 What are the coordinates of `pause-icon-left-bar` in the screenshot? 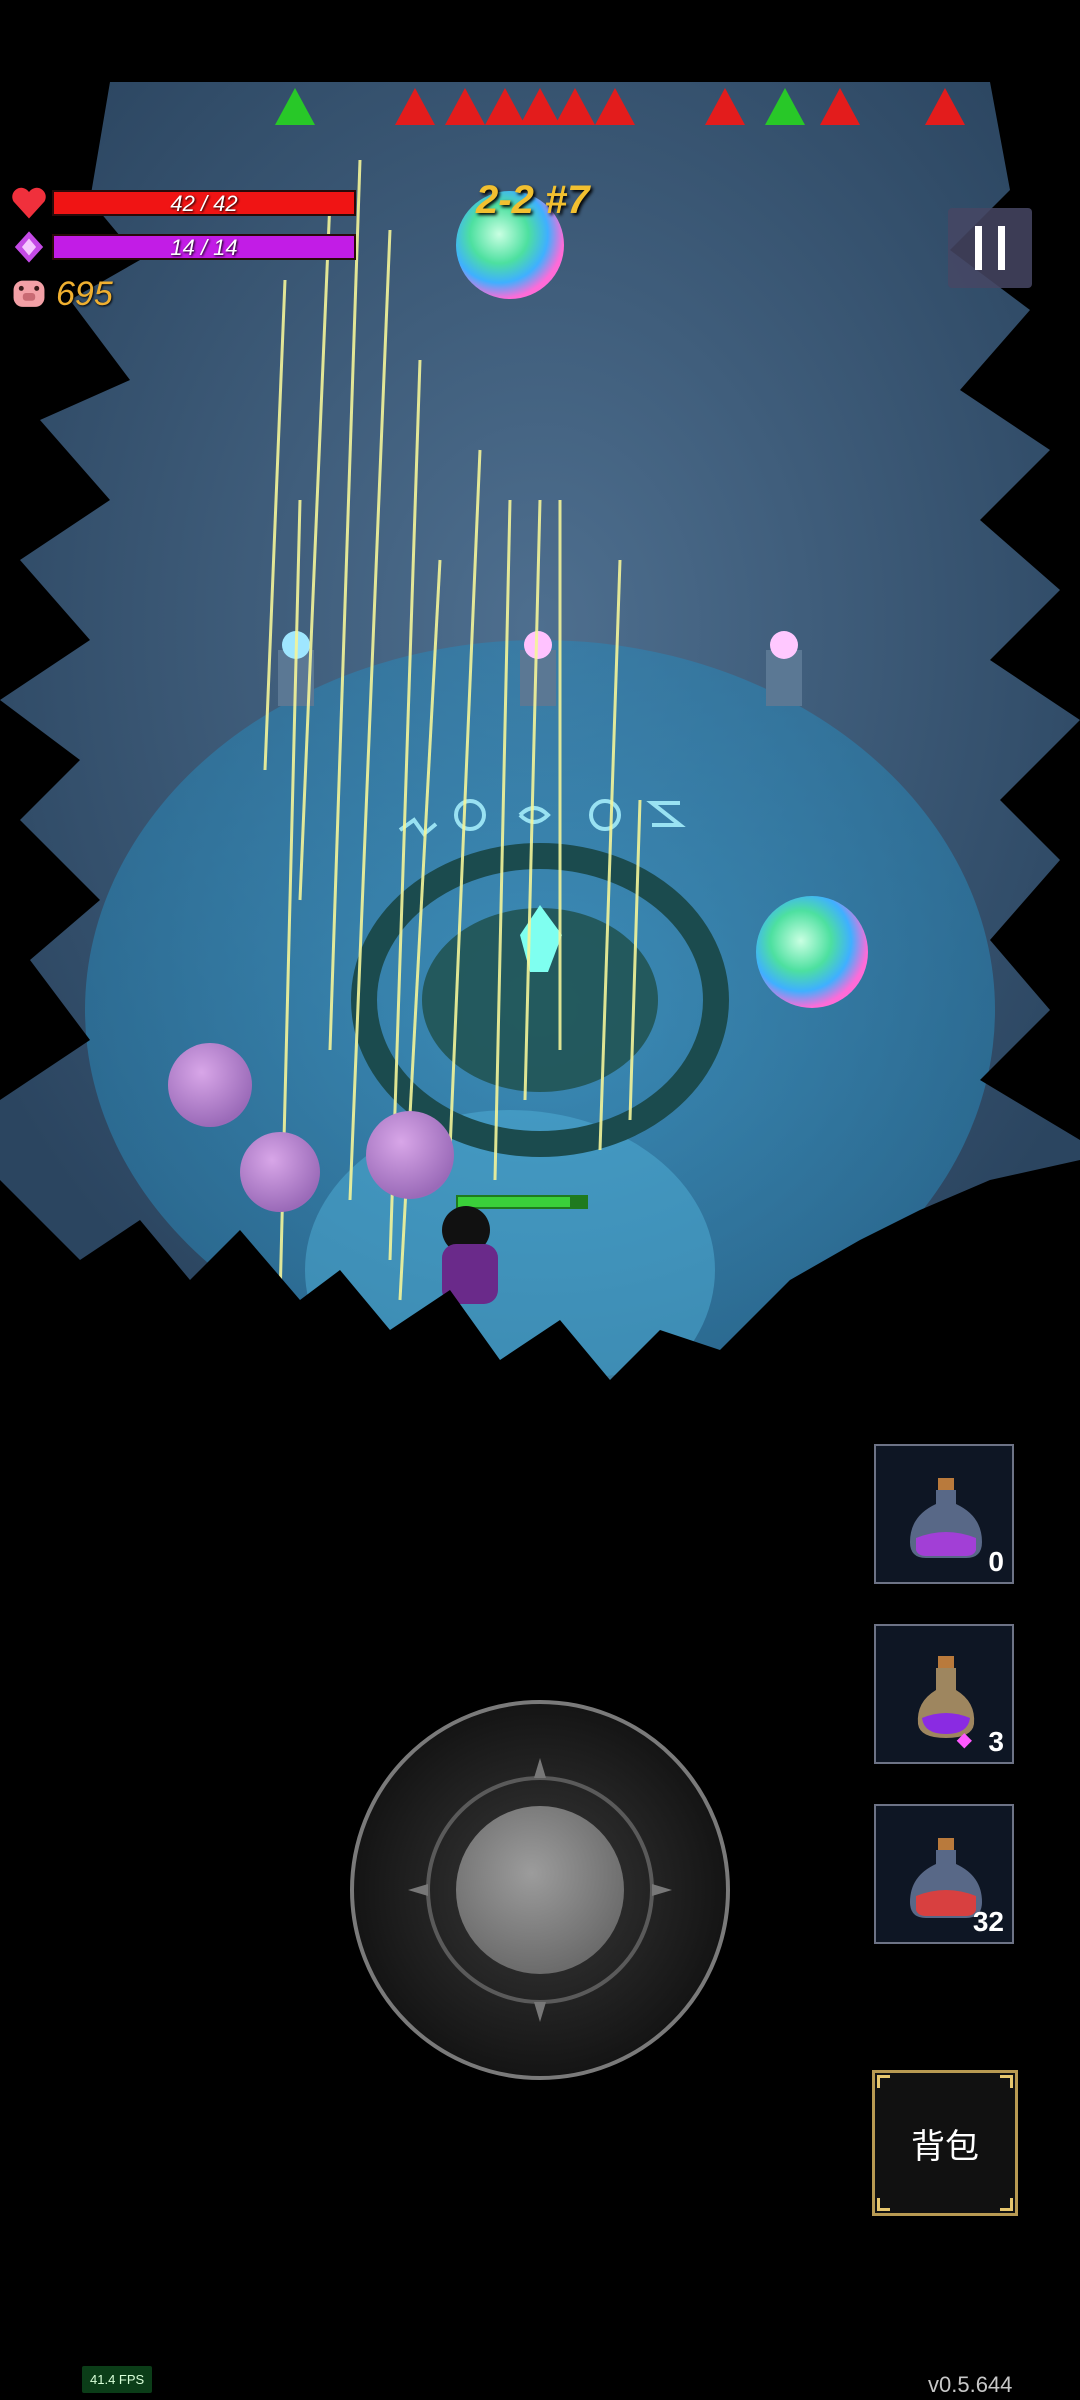 It's located at (978, 248).